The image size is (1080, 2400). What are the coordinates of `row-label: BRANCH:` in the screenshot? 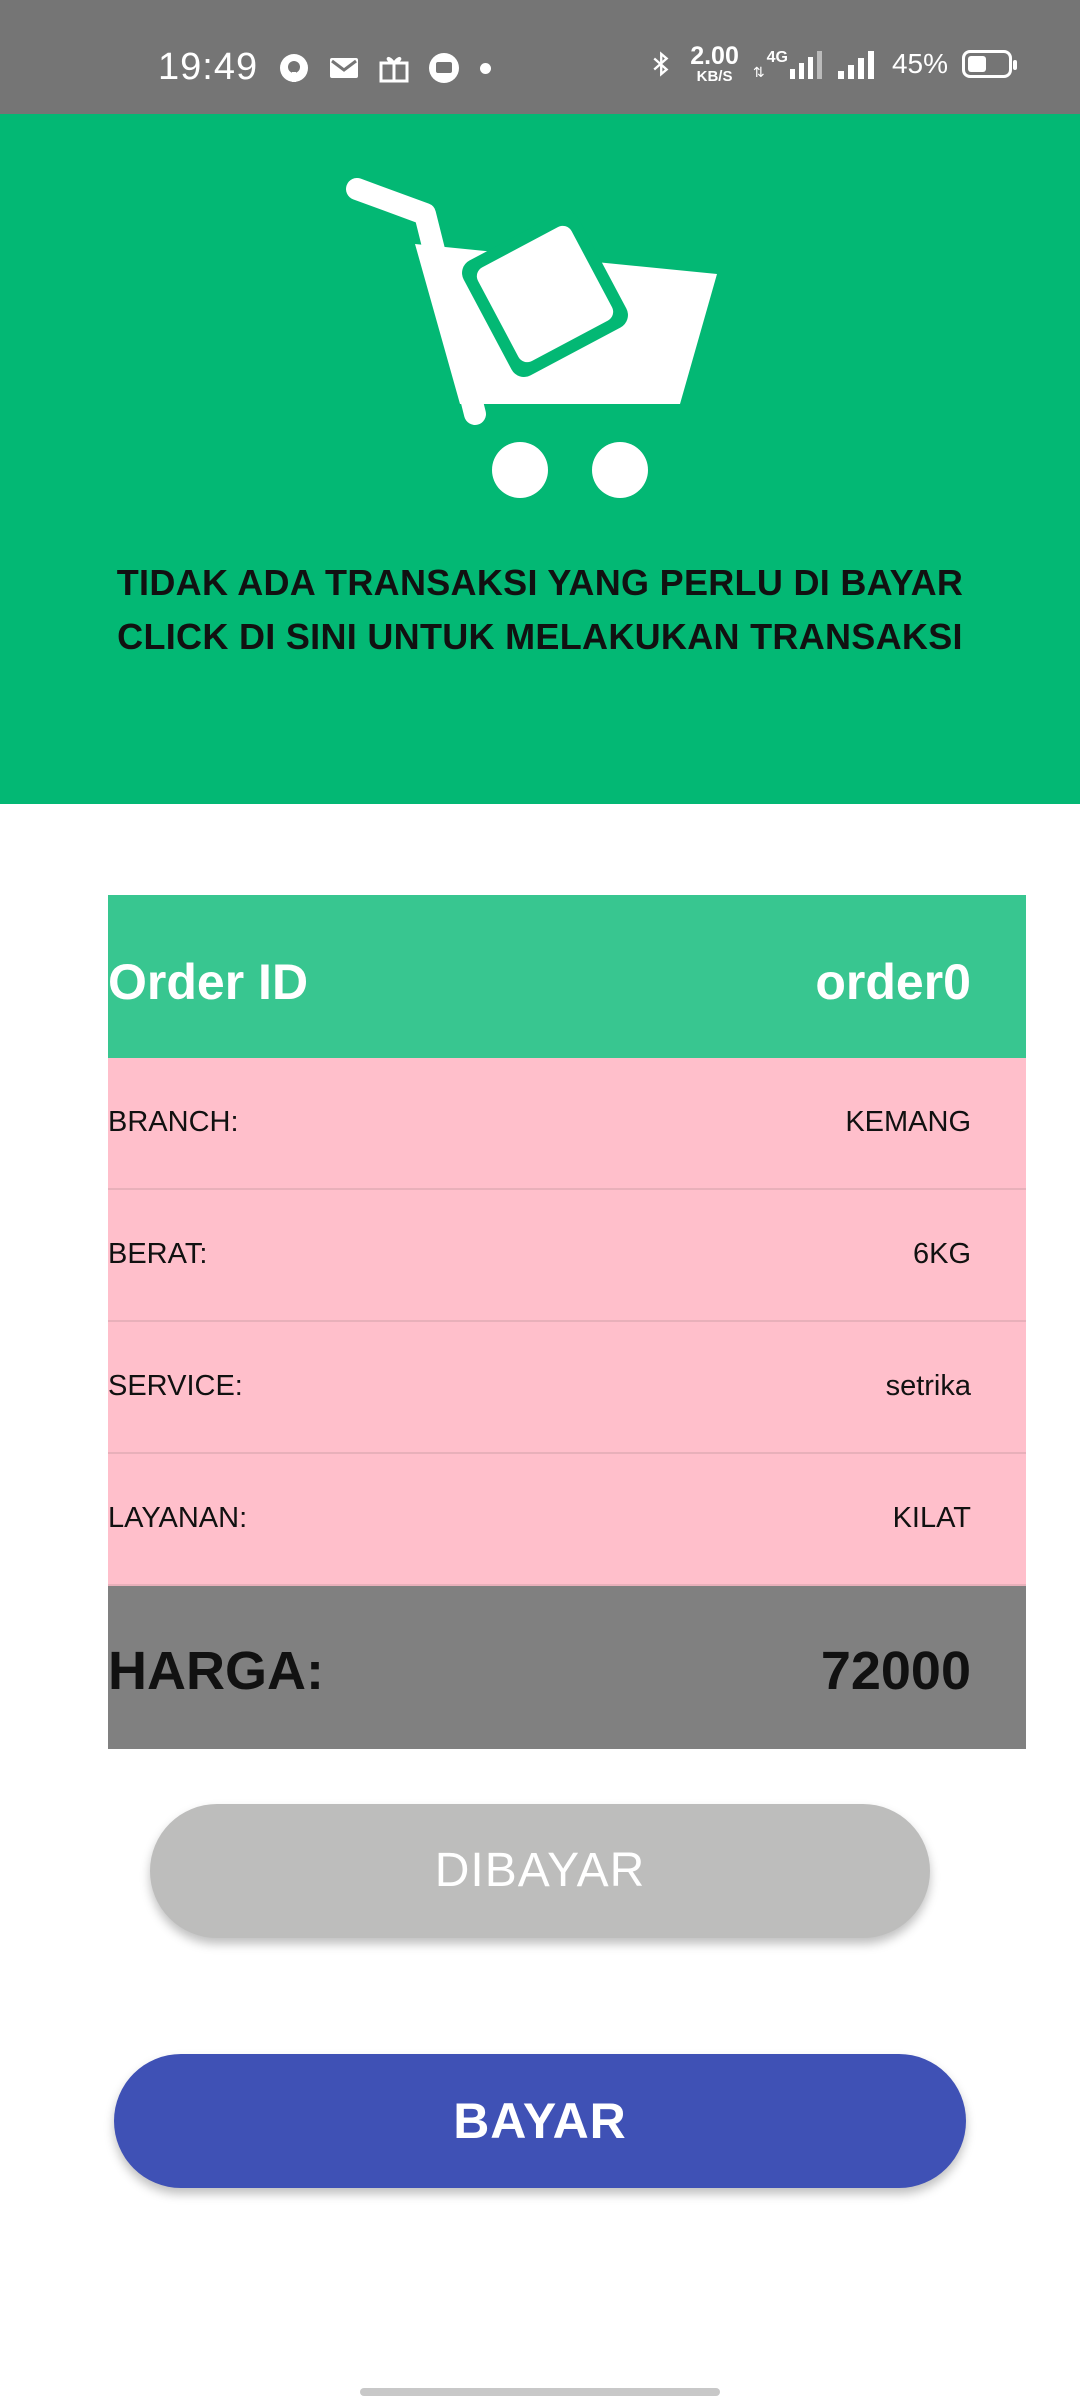 It's located at (173, 1122).